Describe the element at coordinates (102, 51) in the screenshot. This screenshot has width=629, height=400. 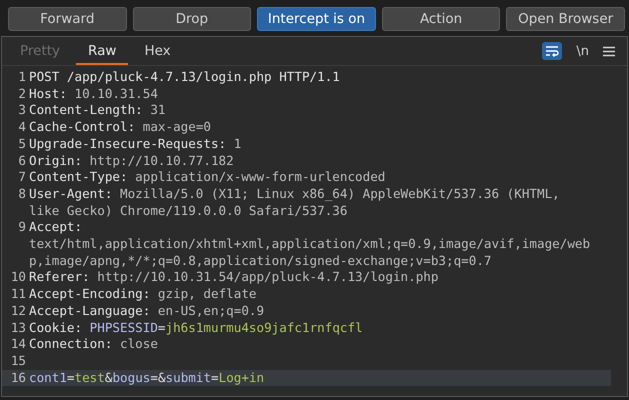
I see `editor-tab: Raw` at that location.